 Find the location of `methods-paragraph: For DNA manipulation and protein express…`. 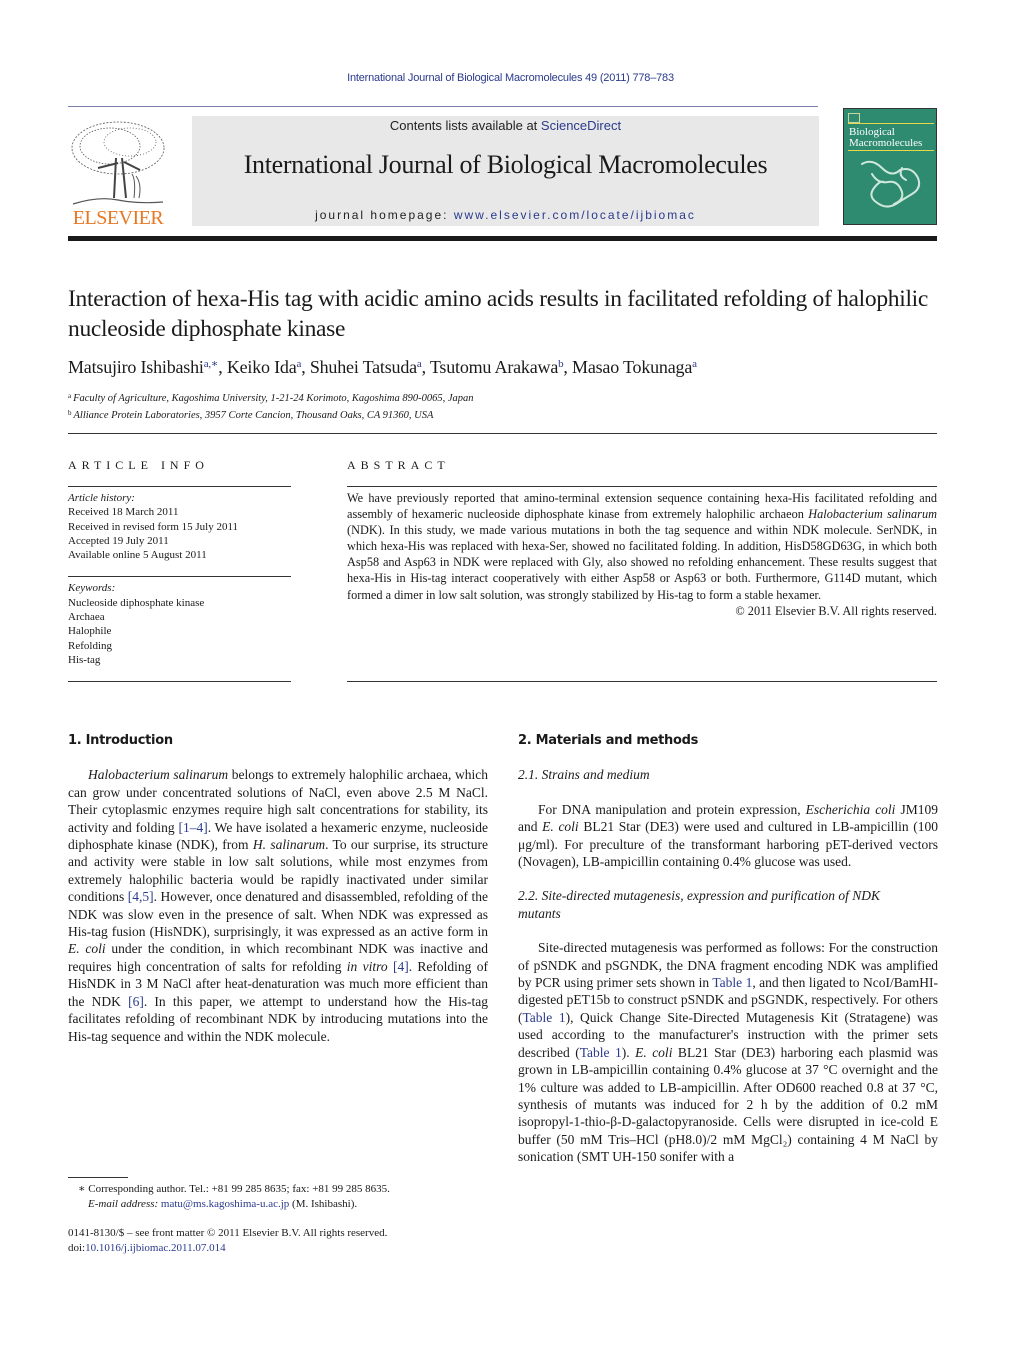

methods-paragraph: For DNA manipulation and protein express… is located at coordinates (728, 836).